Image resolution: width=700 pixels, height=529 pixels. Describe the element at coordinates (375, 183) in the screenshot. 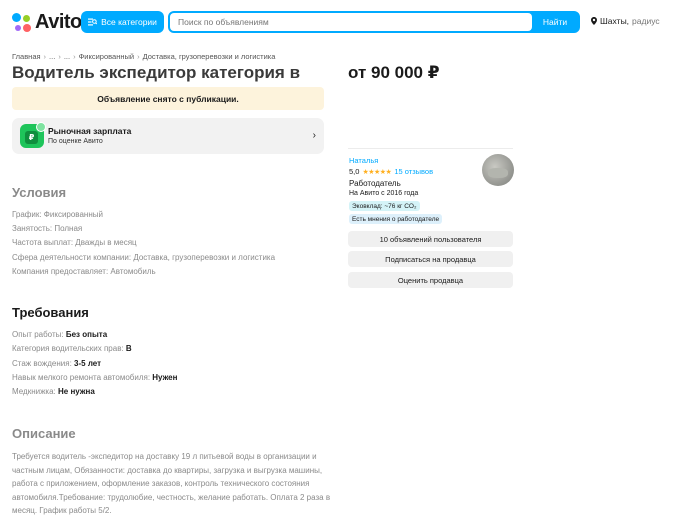

I see `seller-type: Работодатель` at that location.